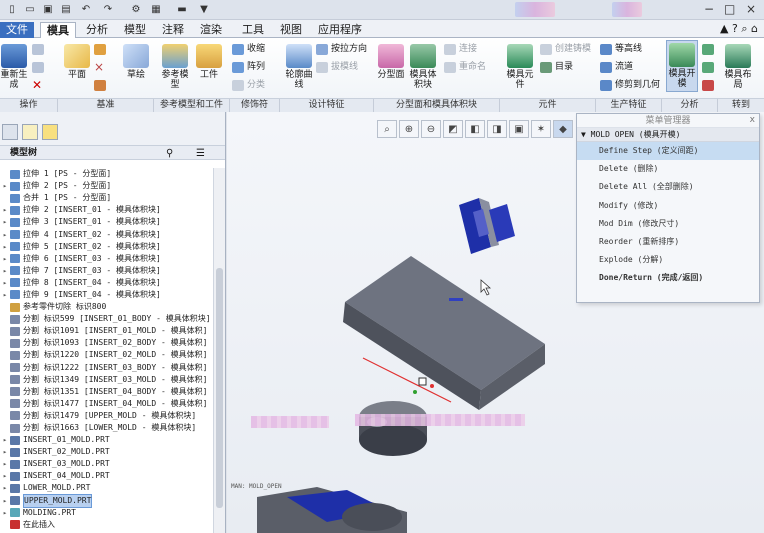 This screenshot has width=764, height=533. I want to click on minimize-icon: −, so click(709, 9).